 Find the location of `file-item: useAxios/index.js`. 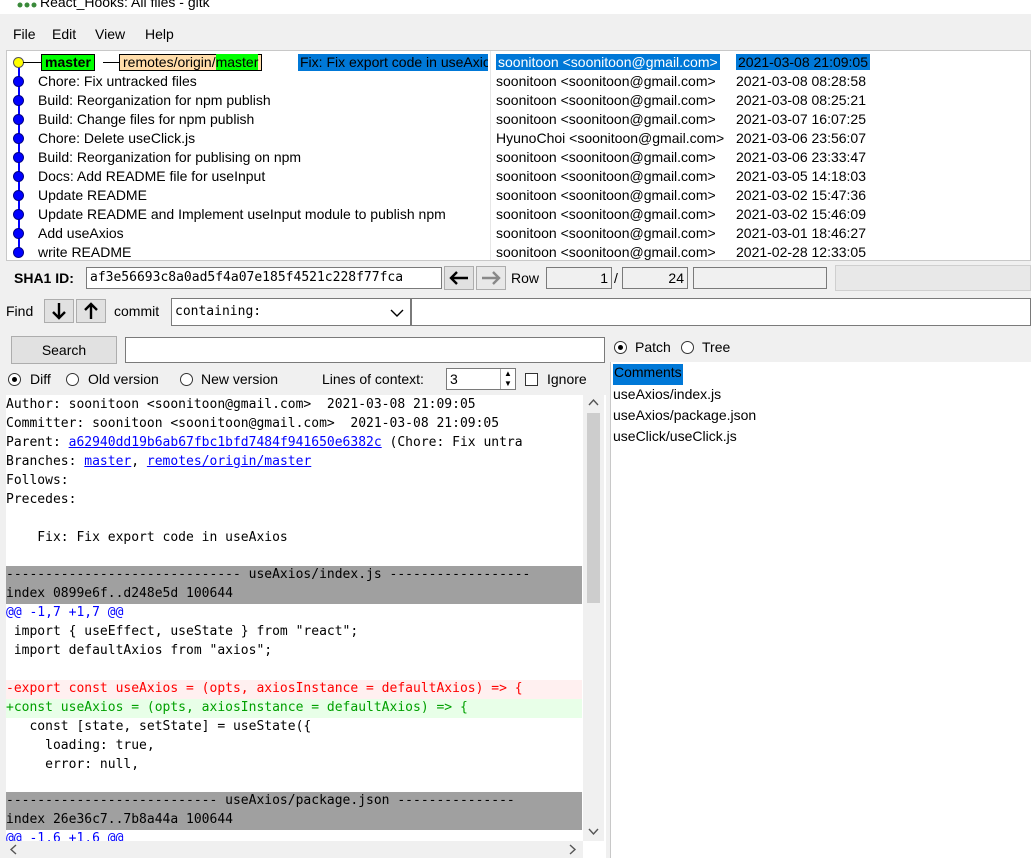

file-item: useAxios/index.js is located at coordinates (667, 396).